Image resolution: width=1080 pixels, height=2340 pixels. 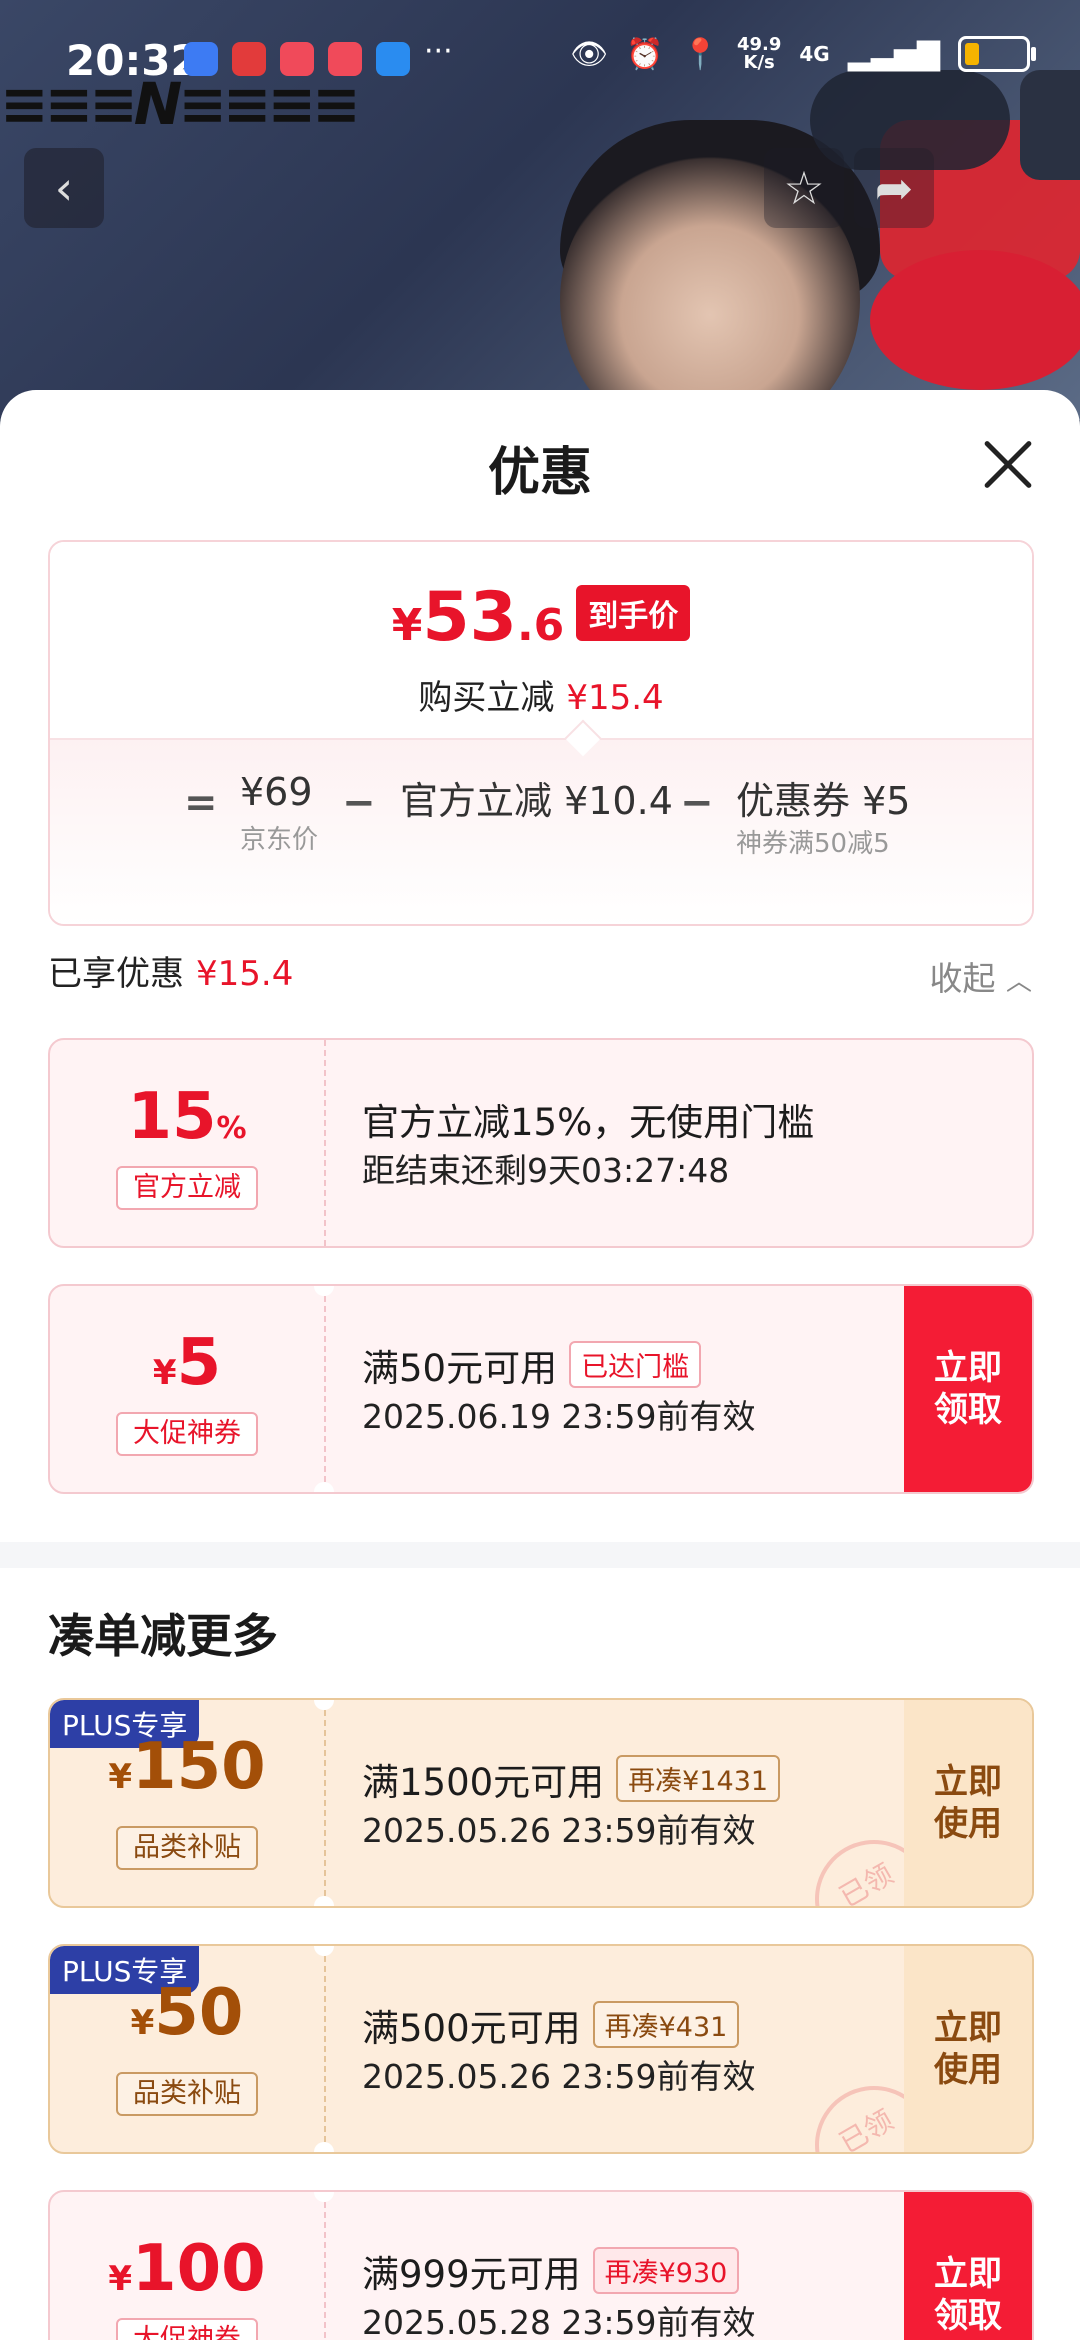 I want to click on alarm-icon: ⏰, so click(x=645, y=54).